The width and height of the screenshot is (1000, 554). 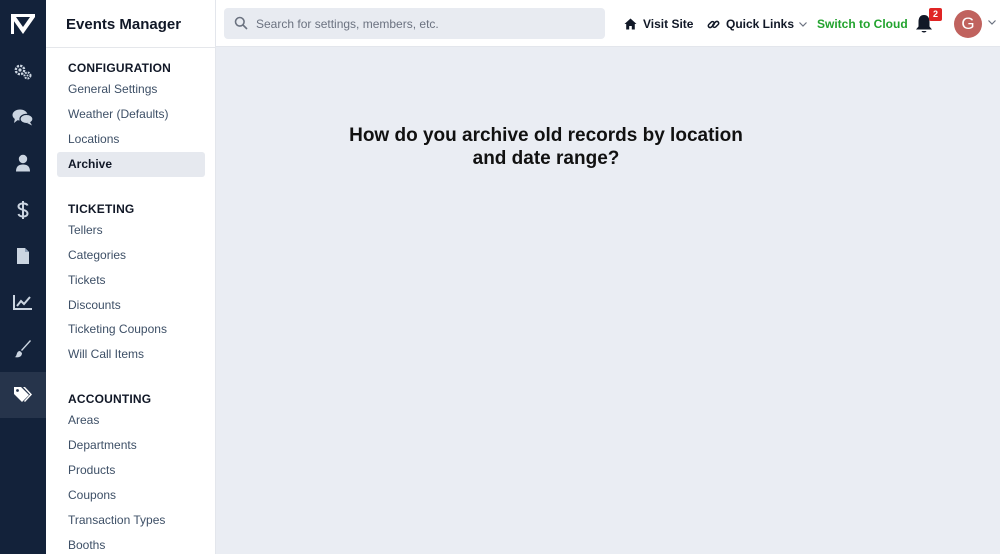 What do you see at coordinates (120, 68) in the screenshot?
I see `section-title-configuration: CONFIGURATION` at bounding box center [120, 68].